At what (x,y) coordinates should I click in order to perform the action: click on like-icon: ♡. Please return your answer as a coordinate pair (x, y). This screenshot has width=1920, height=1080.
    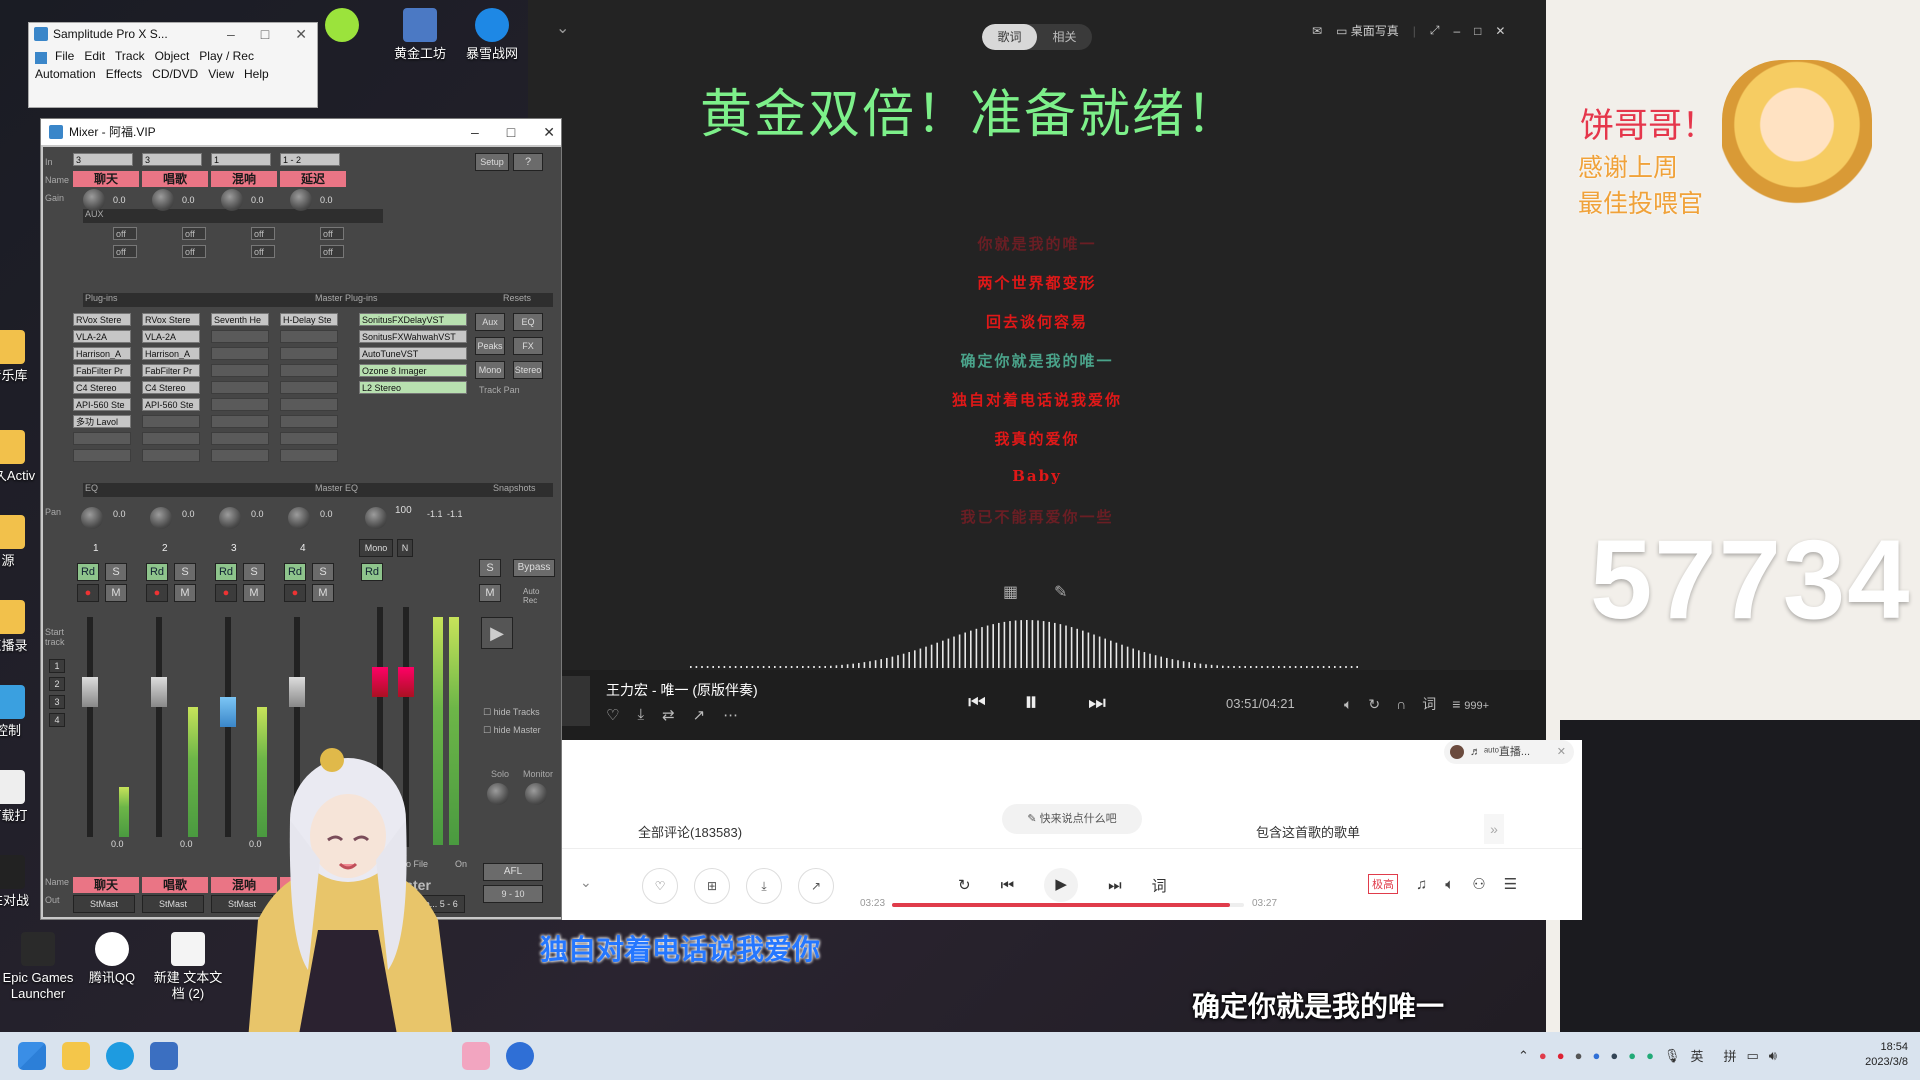
    Looking at the image, I should click on (660, 886).